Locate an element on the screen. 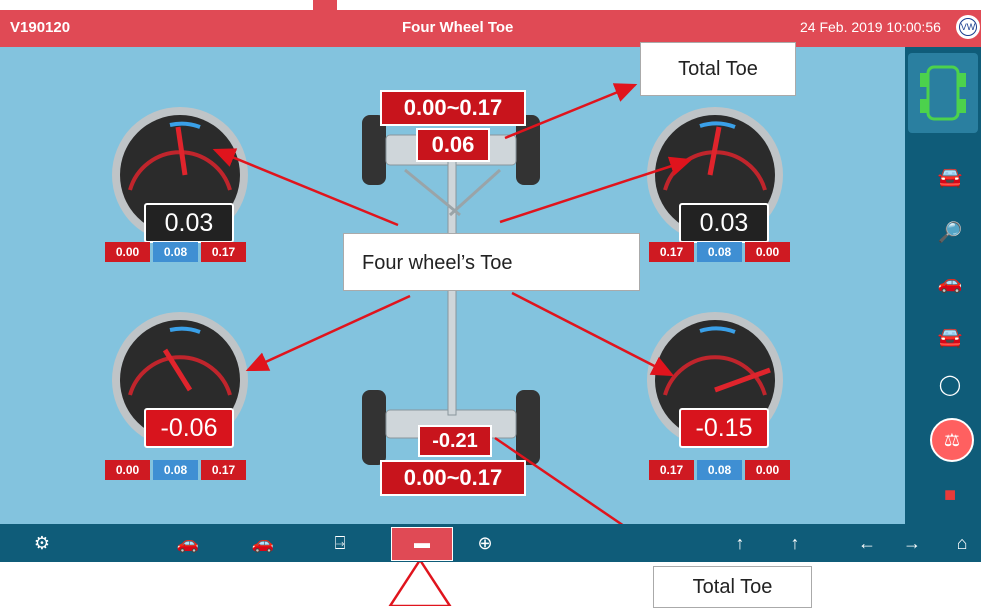 The height and width of the screenshot is (608, 981). callout-four-wheel-toe: Four wheel’s Toe is located at coordinates (491, 262).